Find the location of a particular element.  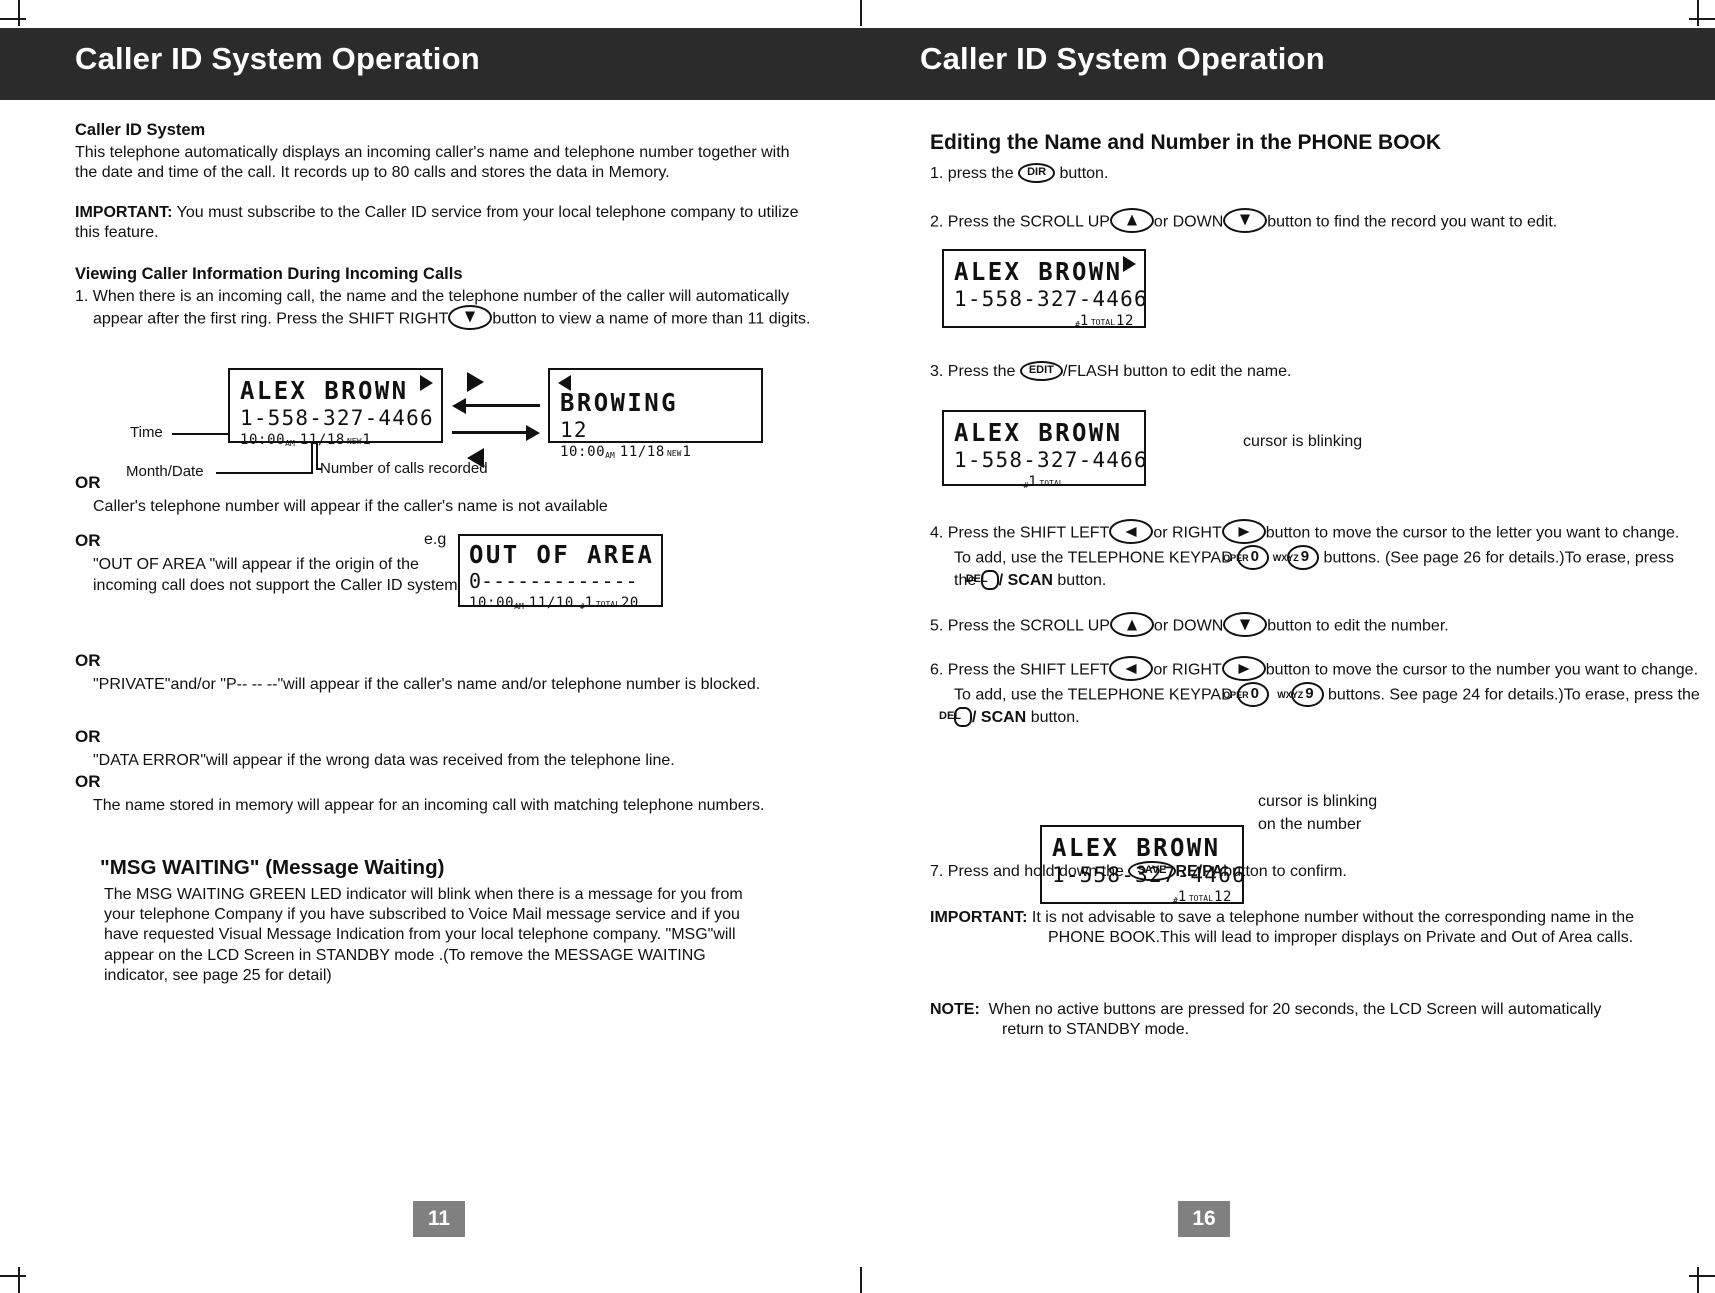

lcd-out-of-area-ampm: AM is located at coordinates (519, 606).